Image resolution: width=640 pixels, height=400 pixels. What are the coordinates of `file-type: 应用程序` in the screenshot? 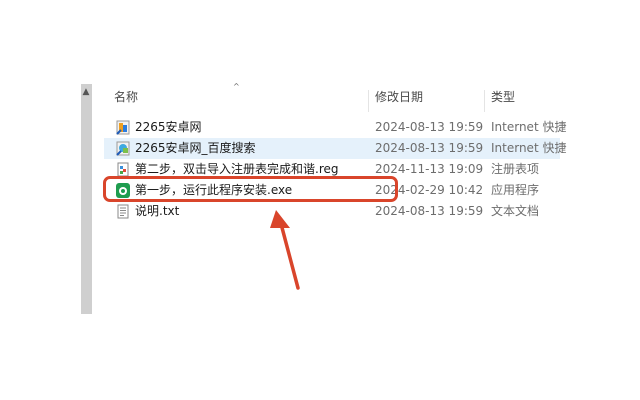 It's located at (515, 190).